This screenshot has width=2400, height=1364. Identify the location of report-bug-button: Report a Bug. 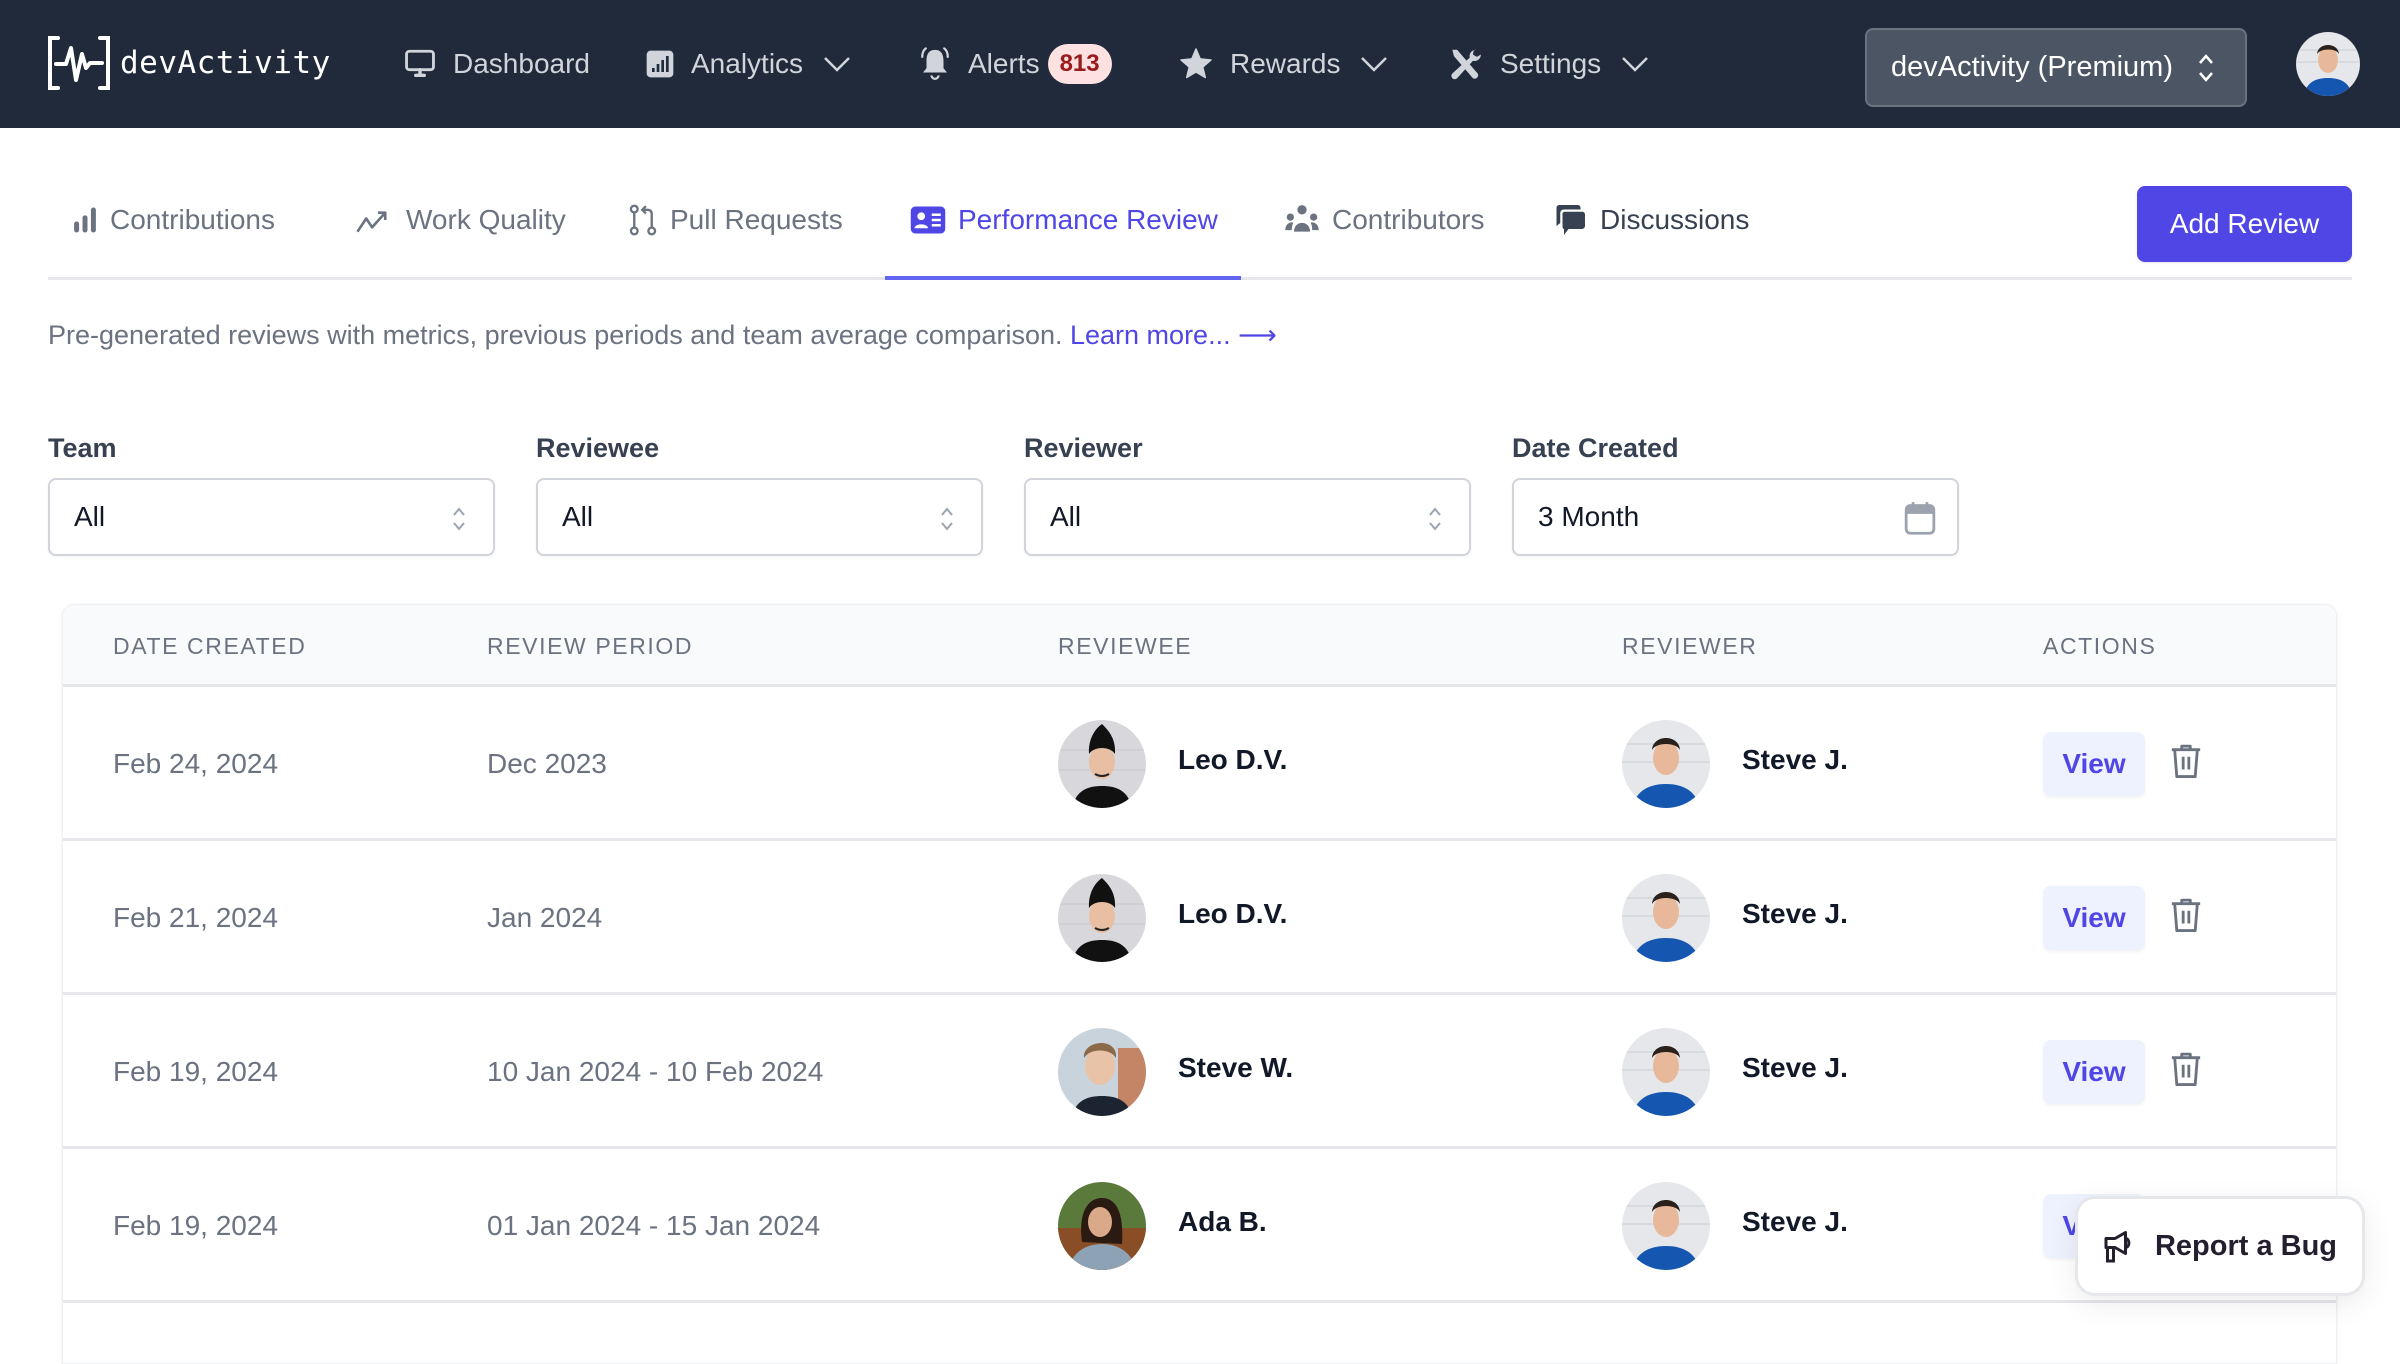
(2220, 1246).